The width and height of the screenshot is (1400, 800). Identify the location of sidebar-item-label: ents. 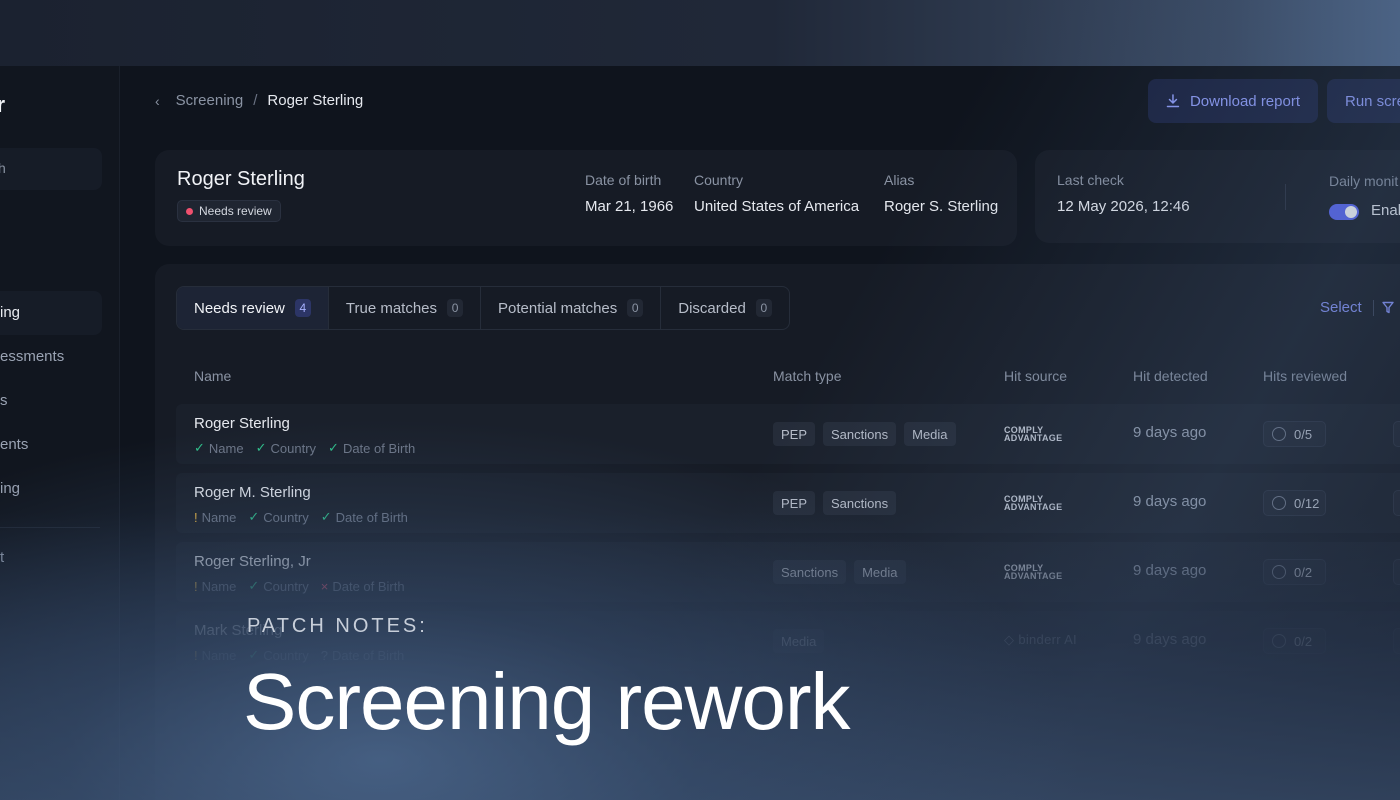
(14, 444).